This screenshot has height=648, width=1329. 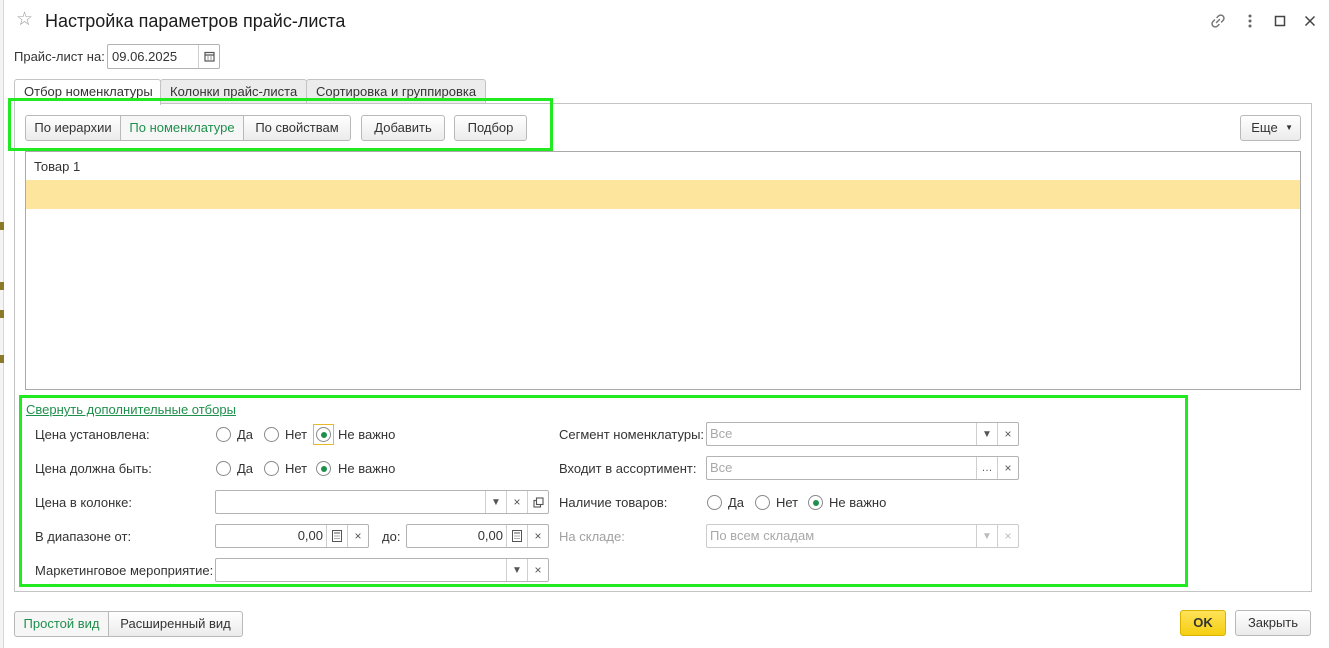 I want to click on assortment-label: Входит в ассортимент:, so click(x=628, y=468).